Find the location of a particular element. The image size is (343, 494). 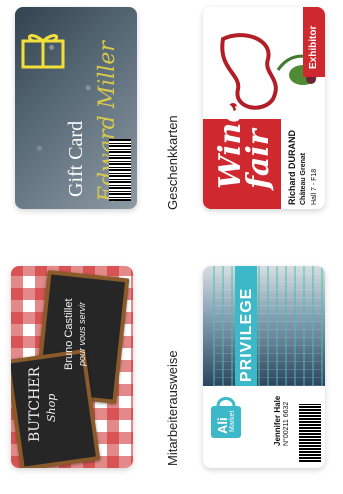

wine-wordmark: Wine fair is located at coordinates (244, 146).